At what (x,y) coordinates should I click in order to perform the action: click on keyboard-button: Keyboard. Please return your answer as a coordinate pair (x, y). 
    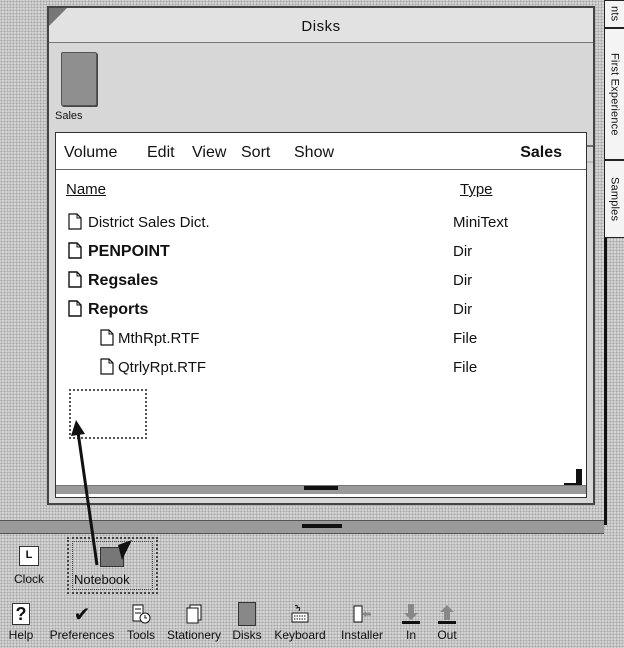
    Looking at the image, I should click on (300, 621).